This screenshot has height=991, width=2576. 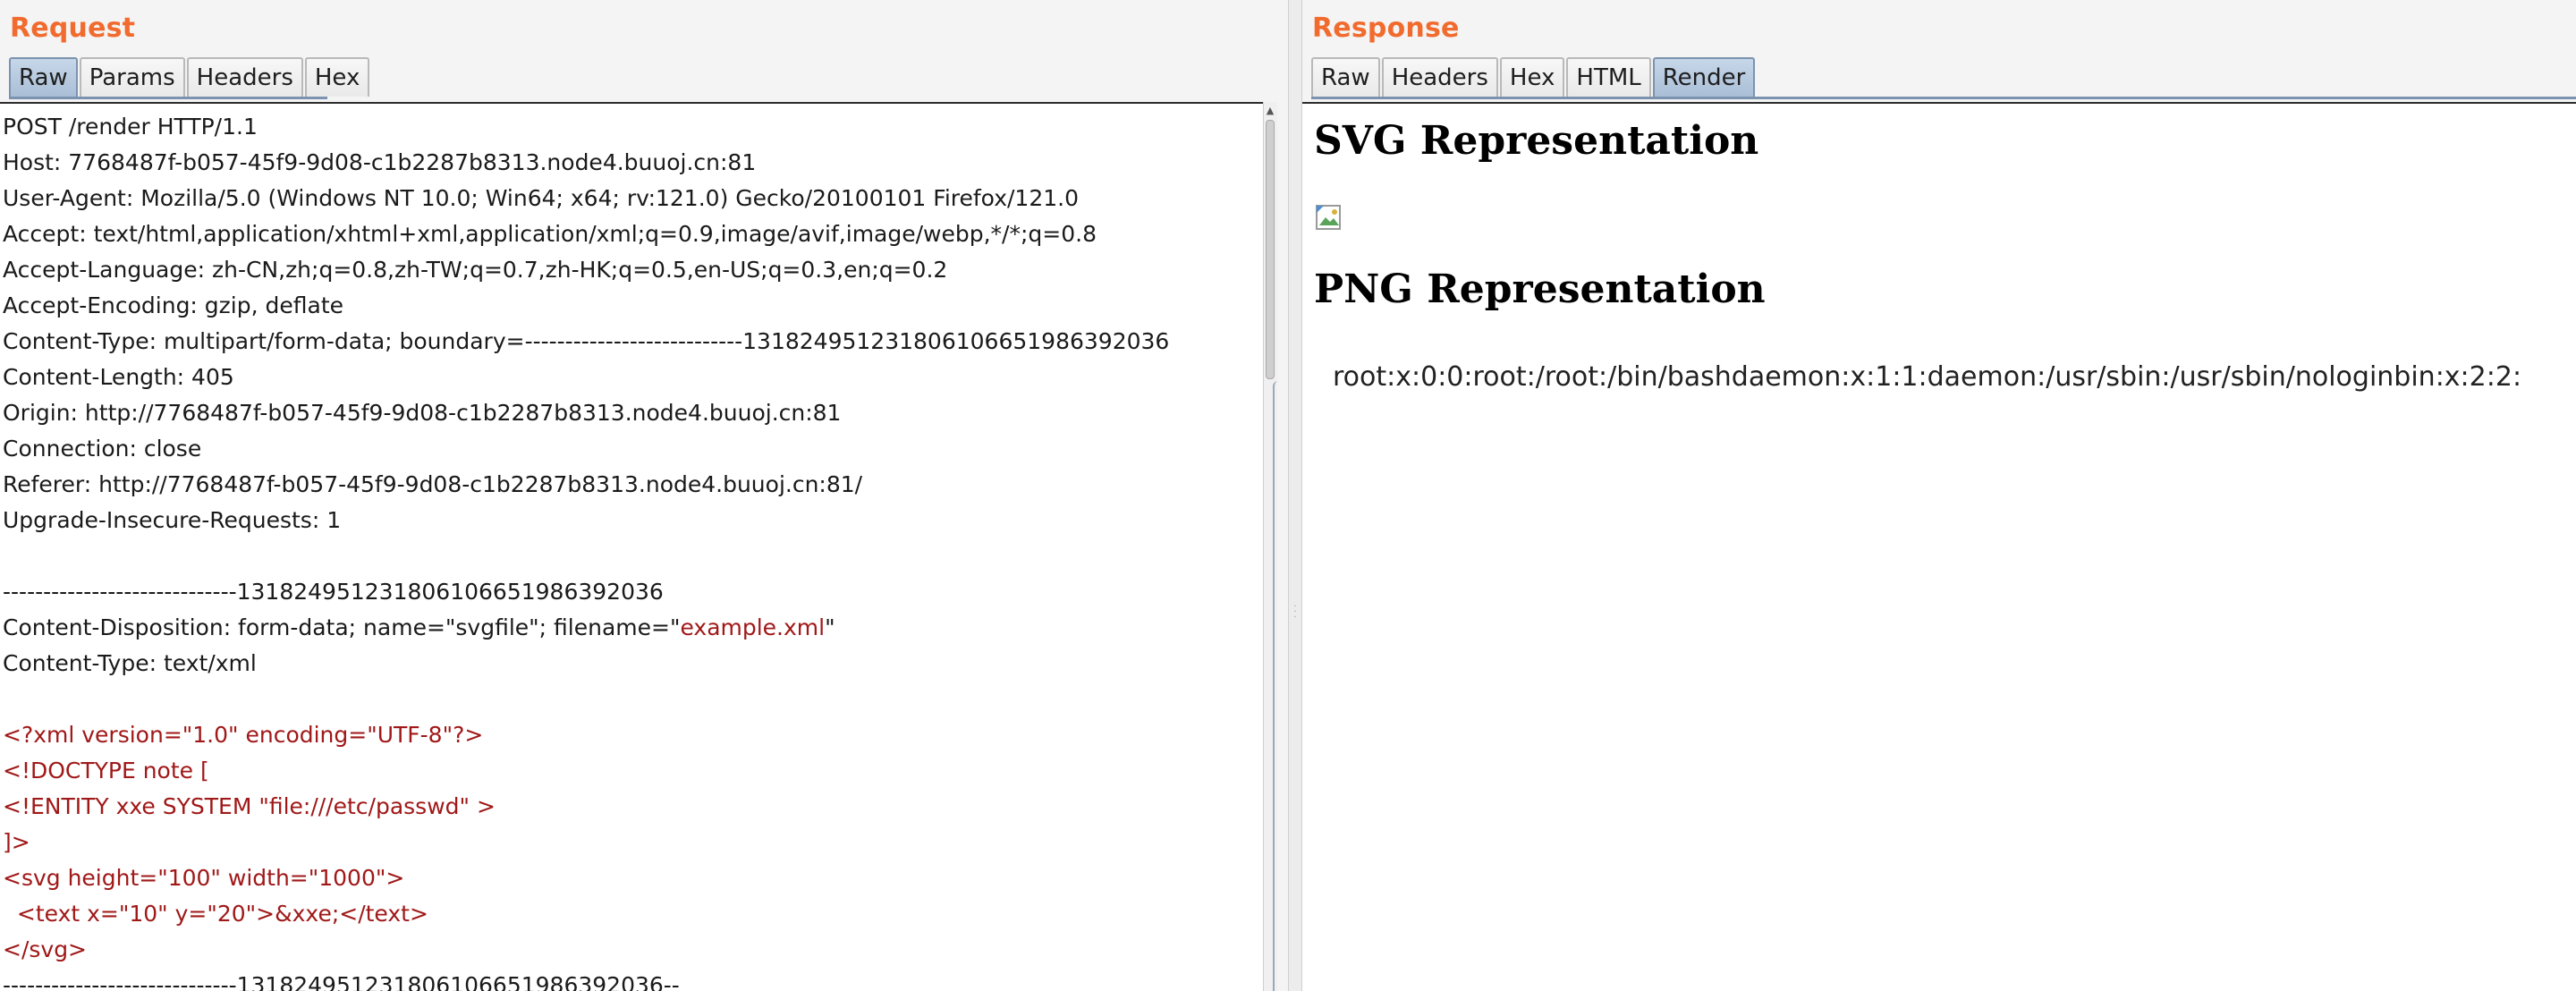 I want to click on request-line-highlight: ]>, so click(x=16, y=842).